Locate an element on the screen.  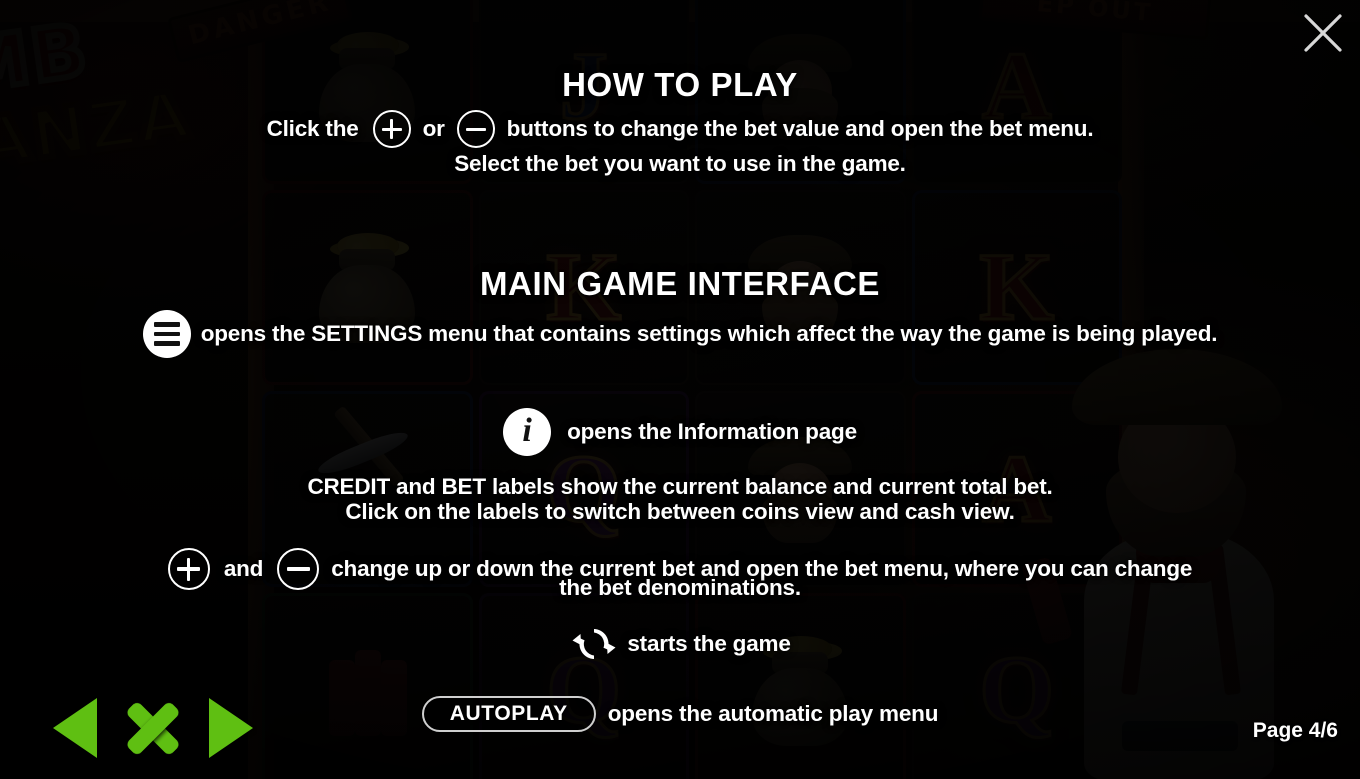
close-button is located at coordinates (1323, 33).